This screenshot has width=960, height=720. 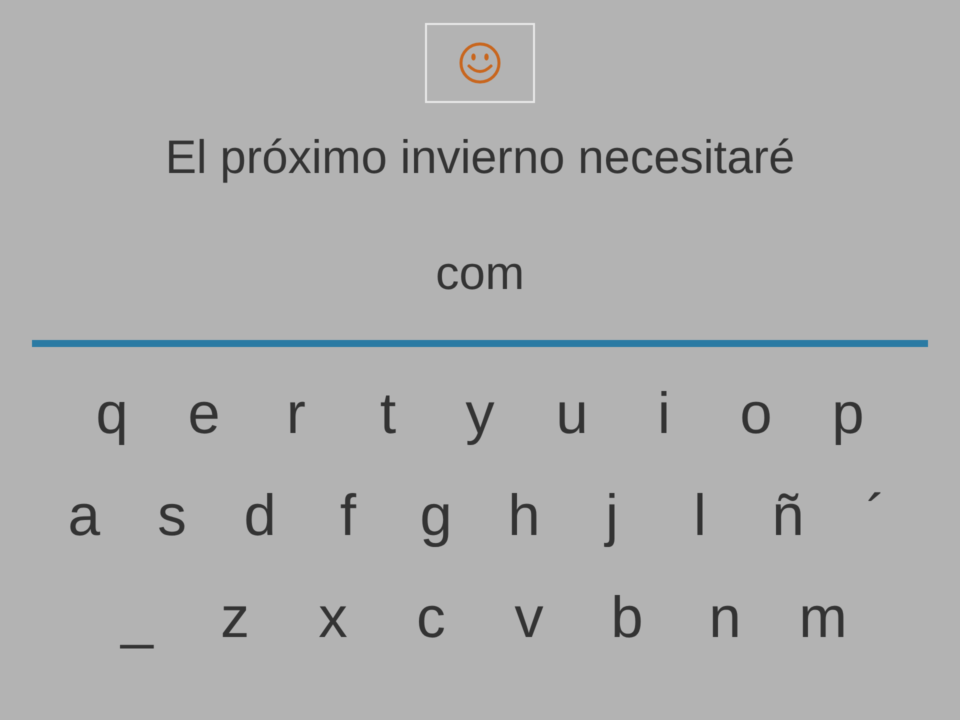 What do you see at coordinates (612, 516) in the screenshot?
I see `letter-key: j` at bounding box center [612, 516].